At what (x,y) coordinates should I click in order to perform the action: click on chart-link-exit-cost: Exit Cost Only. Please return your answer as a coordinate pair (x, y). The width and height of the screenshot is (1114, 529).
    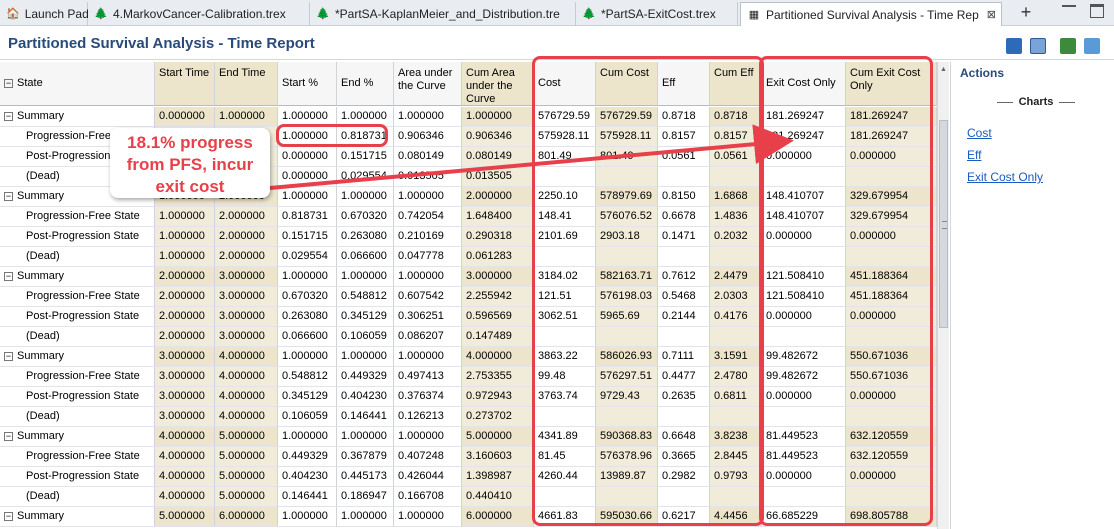
    Looking at the image, I should click on (1005, 177).